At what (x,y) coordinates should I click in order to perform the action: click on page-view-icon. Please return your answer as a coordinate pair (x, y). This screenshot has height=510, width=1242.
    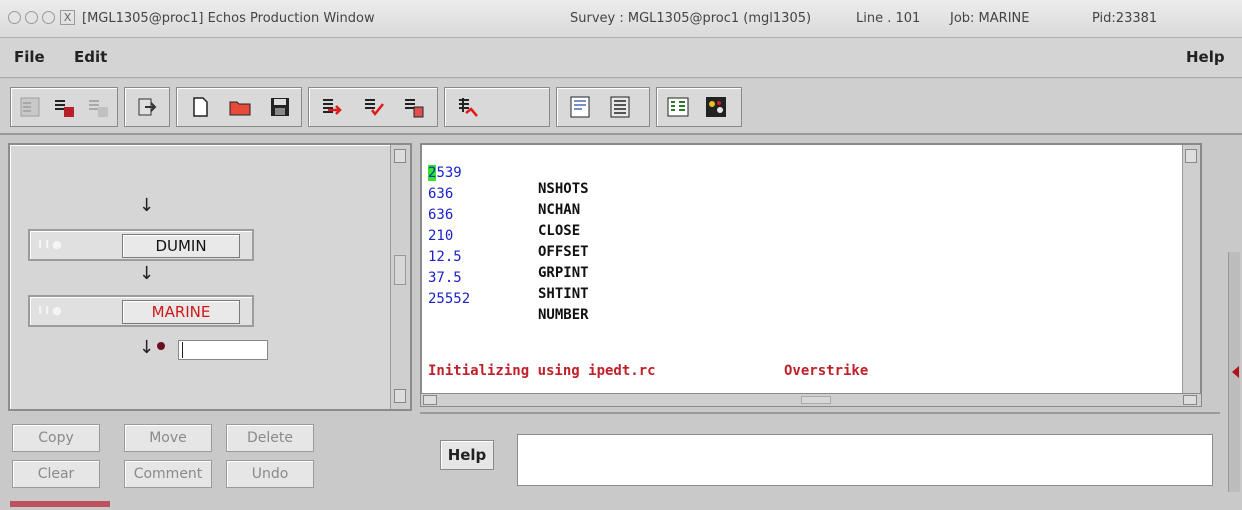
    Looking at the image, I should click on (580, 107).